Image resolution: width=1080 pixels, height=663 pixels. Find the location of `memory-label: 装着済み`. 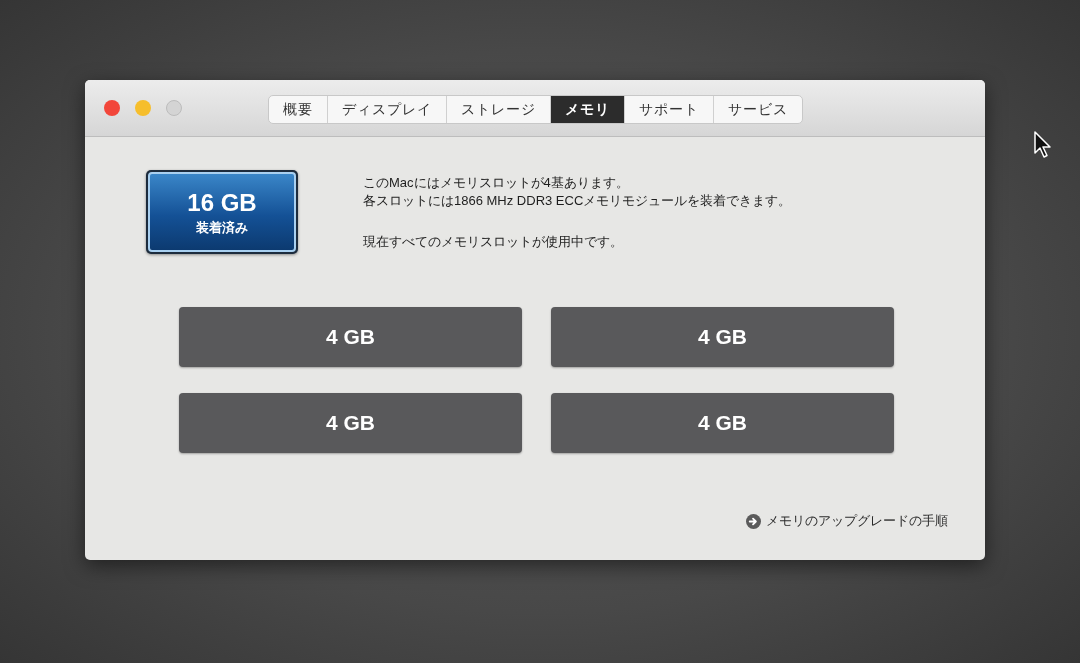

memory-label: 装着済み is located at coordinates (222, 227).